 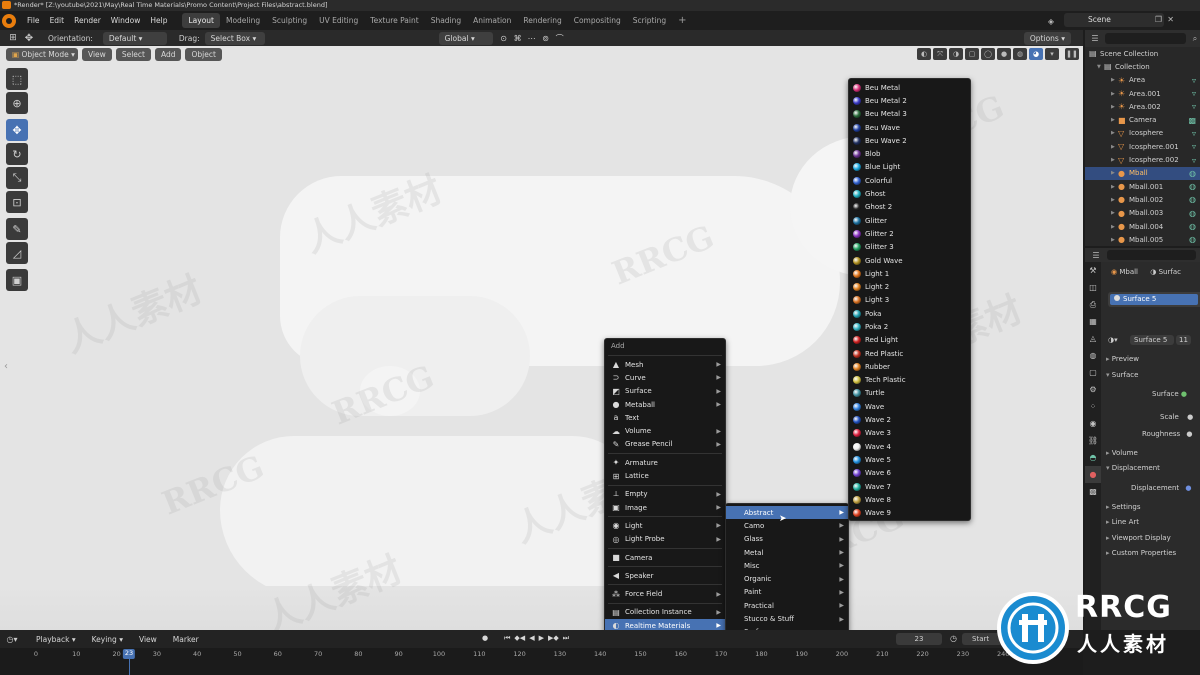 I want to click on current-frame-field: 23, so click(x=919, y=639).